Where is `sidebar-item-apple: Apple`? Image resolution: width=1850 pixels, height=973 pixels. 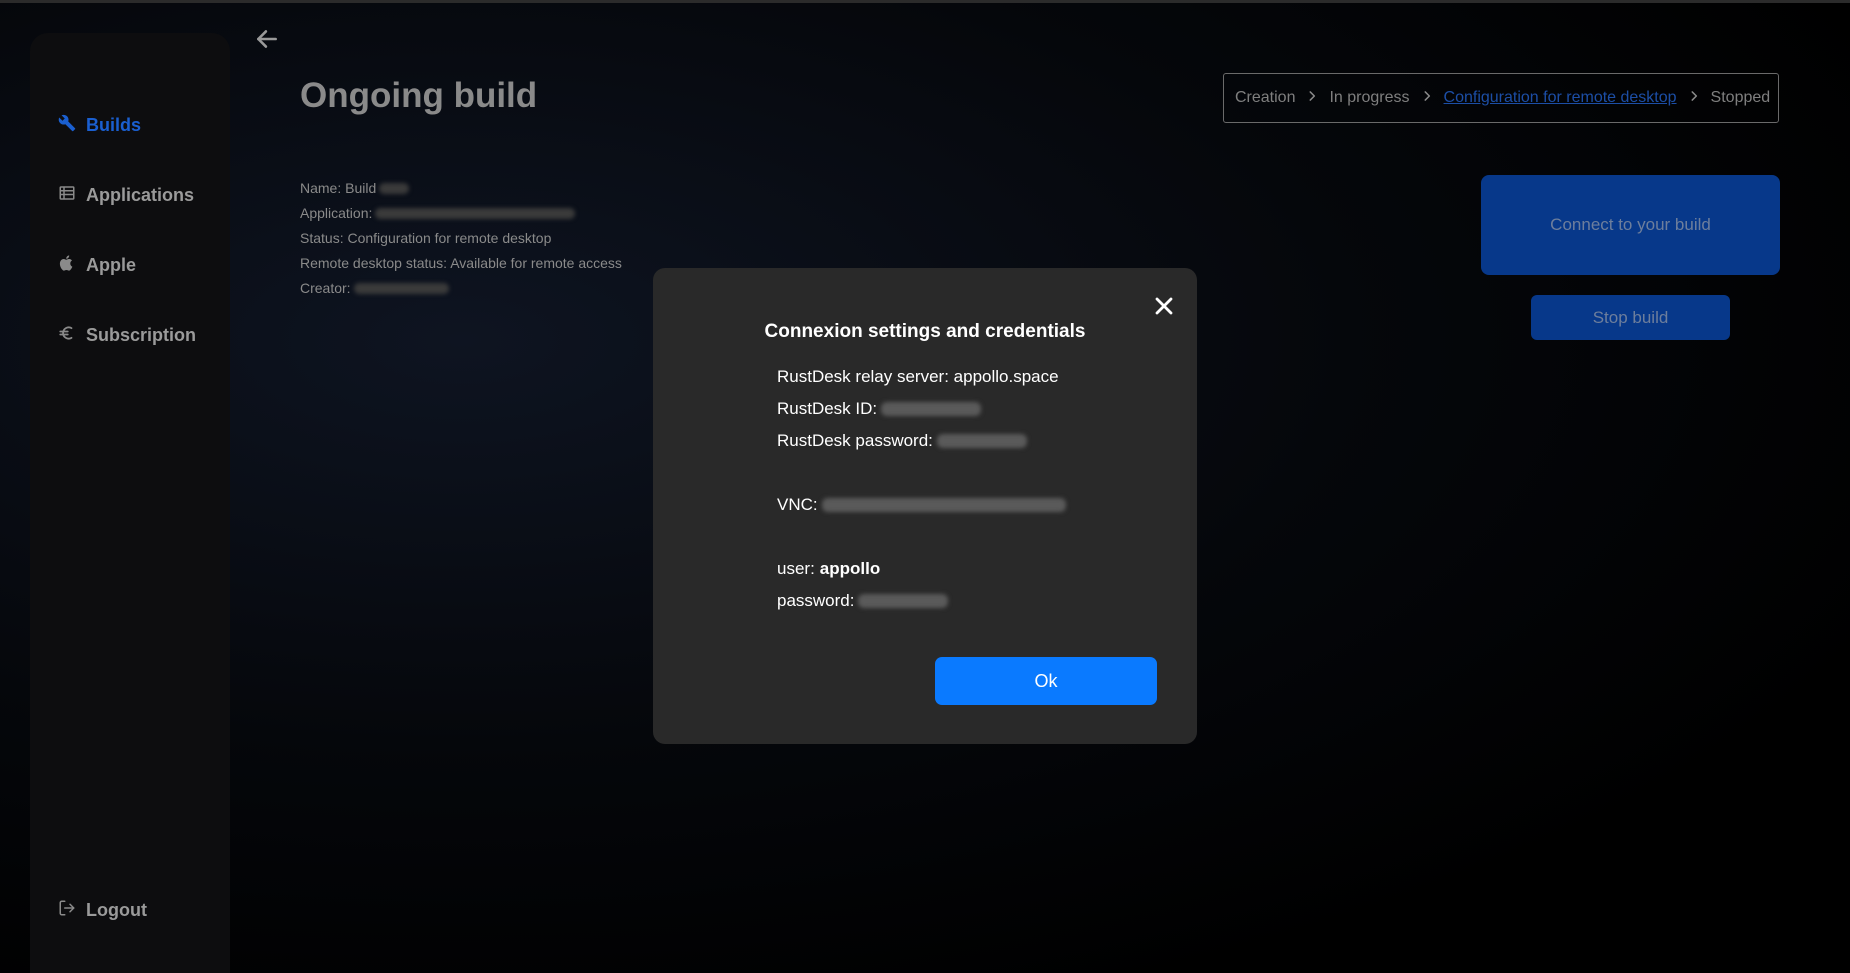
sidebar-item-apple: Apple is located at coordinates (97, 265).